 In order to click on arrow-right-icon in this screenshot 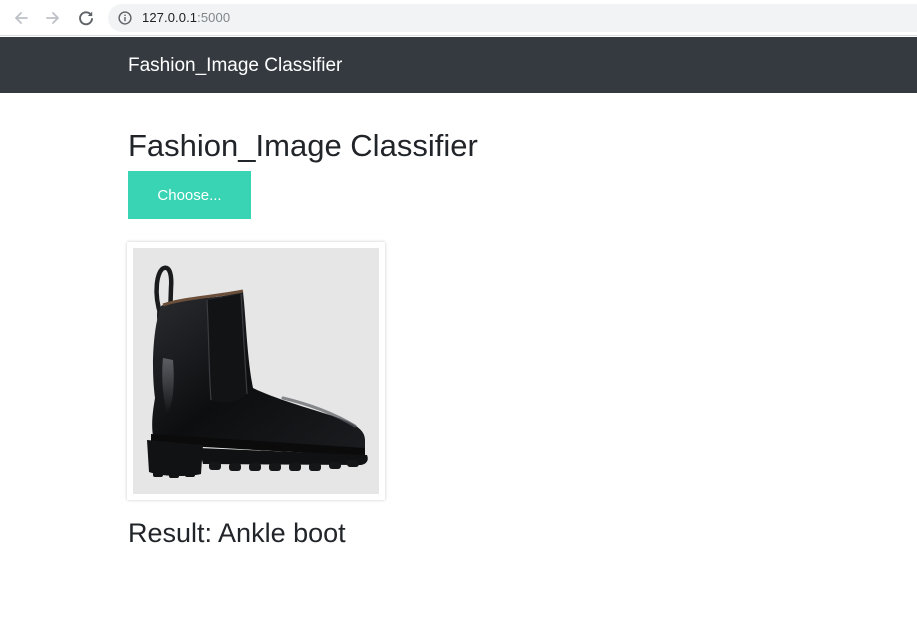, I will do `click(52, 18)`.